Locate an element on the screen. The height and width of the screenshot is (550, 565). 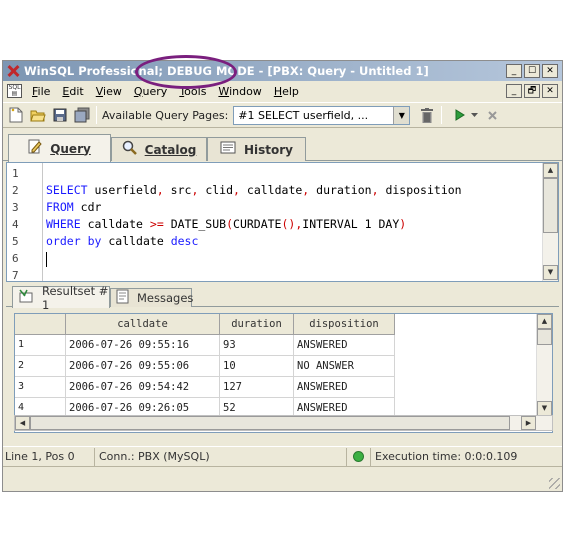
main-tabs: Query Catalog History is located at coordinates (282, 147).